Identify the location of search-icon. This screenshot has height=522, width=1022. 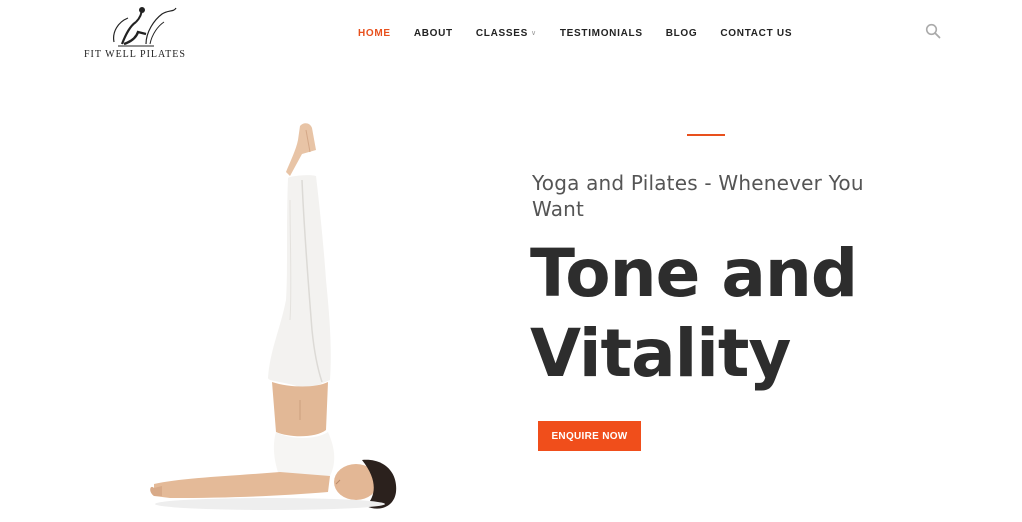
(933, 31).